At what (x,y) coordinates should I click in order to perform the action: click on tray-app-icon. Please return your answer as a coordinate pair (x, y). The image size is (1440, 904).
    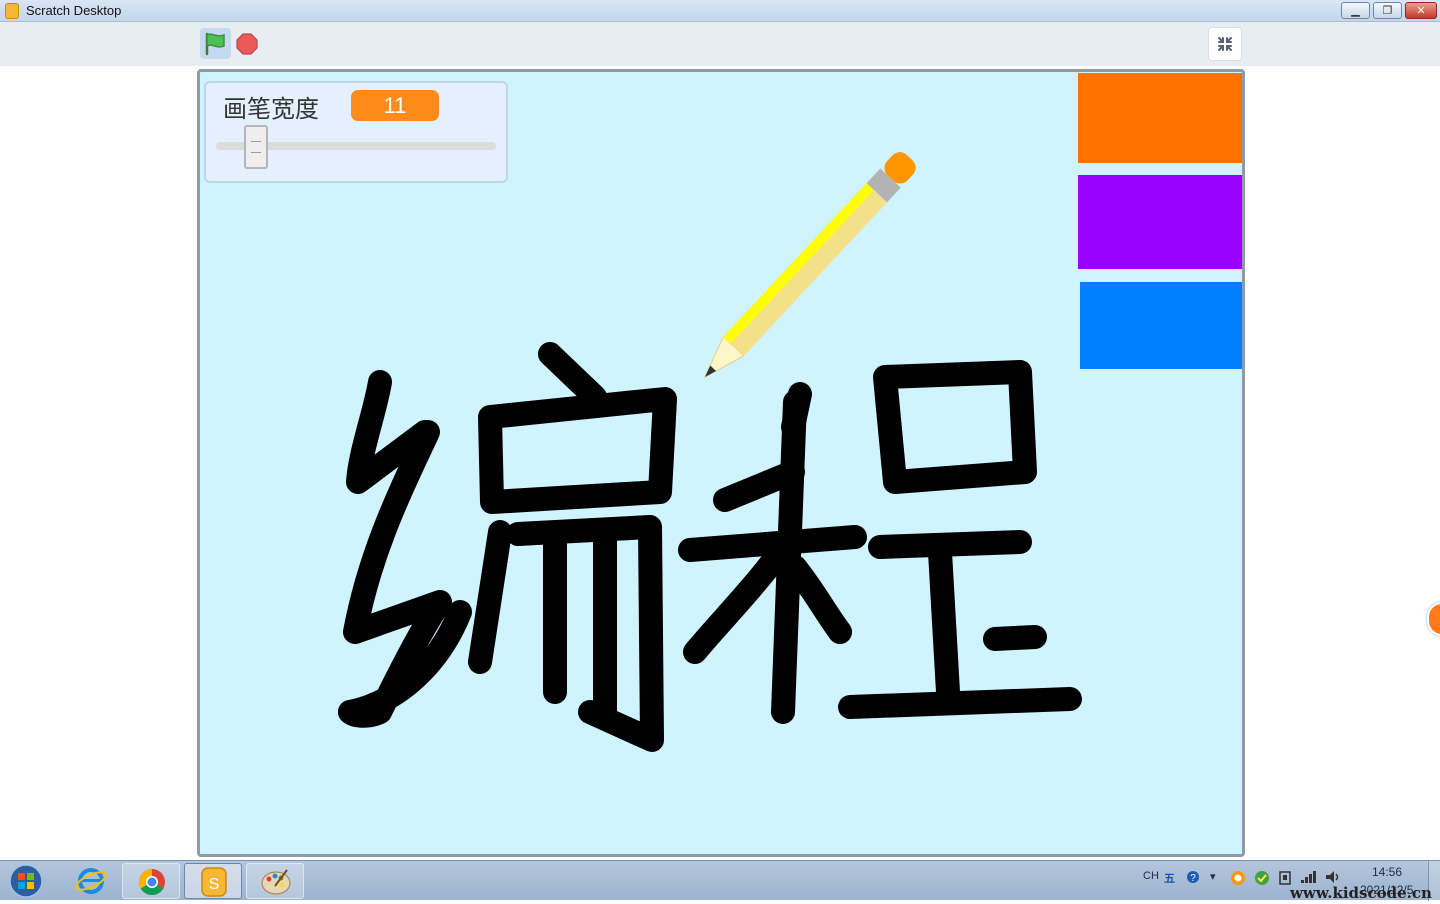
    Looking at the image, I should click on (1238, 879).